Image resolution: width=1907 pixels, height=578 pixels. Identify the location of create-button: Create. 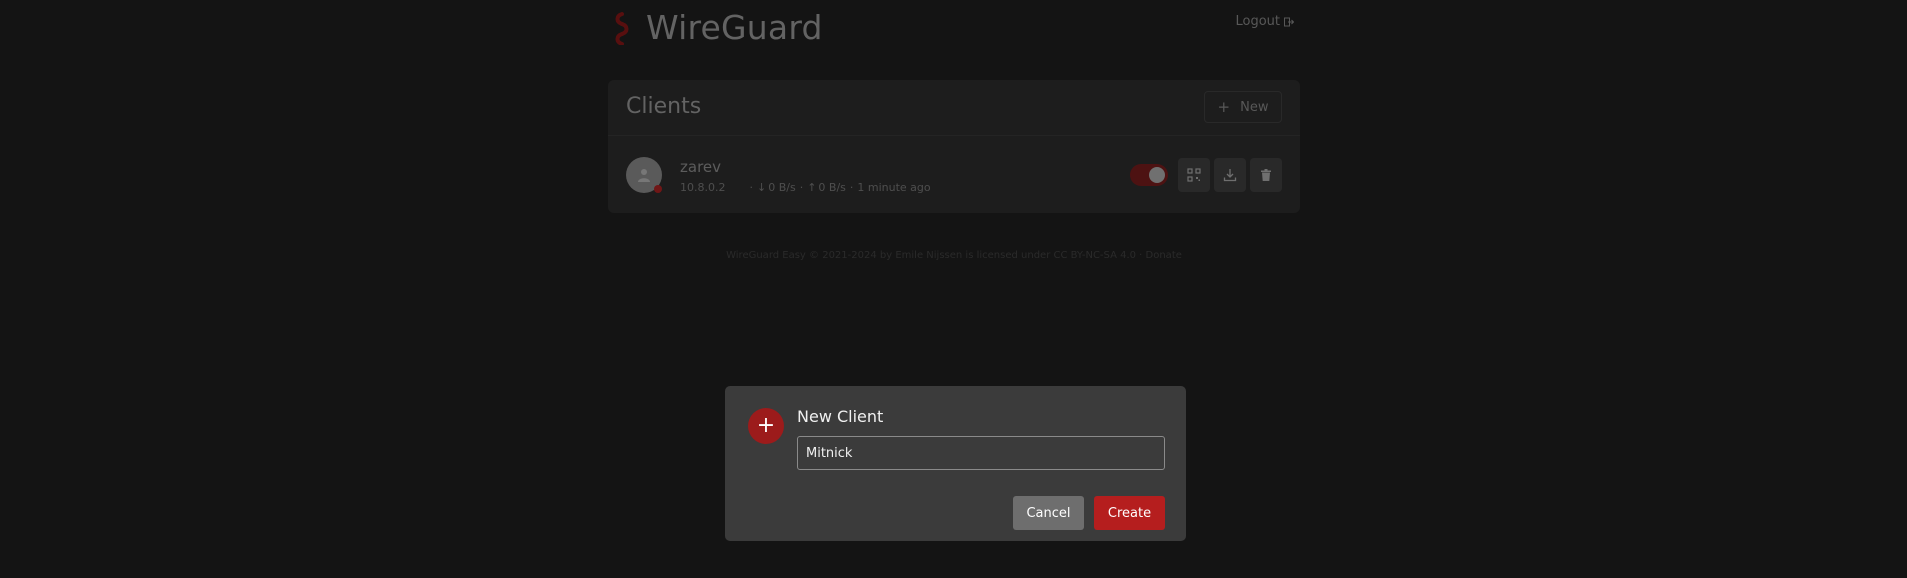
(1129, 513).